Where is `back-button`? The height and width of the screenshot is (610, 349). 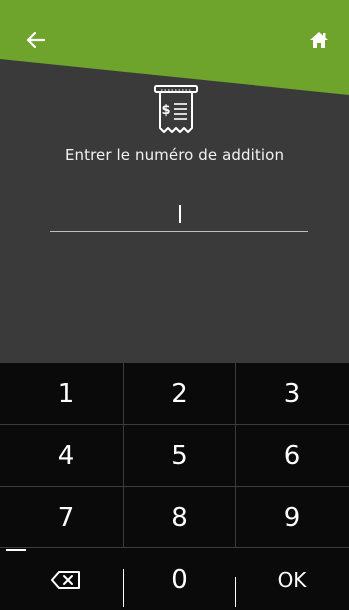
back-button is located at coordinates (36, 40).